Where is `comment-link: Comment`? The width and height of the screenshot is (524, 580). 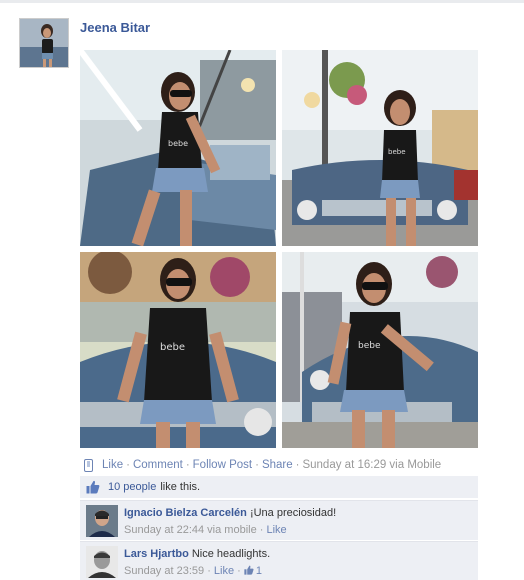
comment-link: Comment is located at coordinates (158, 465).